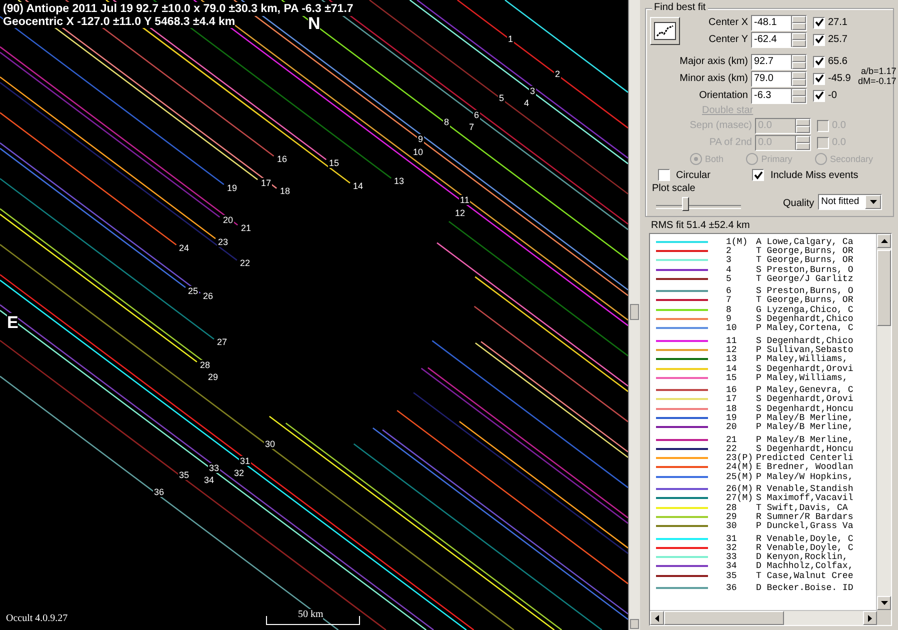 The width and height of the screenshot is (898, 630). Describe the element at coordinates (737, 241) in the screenshot. I see `chord-number: 1(M)` at that location.